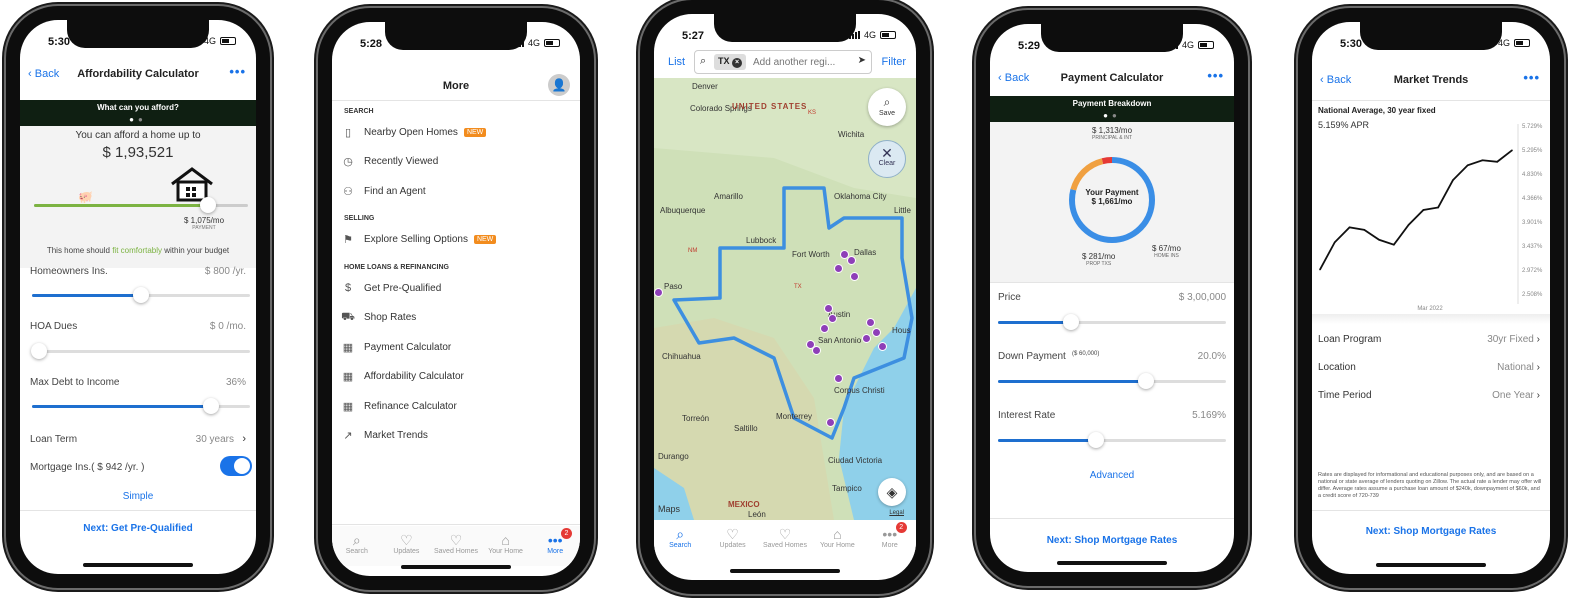 Image resolution: width=1582 pixels, height=598 pixels. What do you see at coordinates (138, 528) in the screenshot?
I see `next-prequalified-button: Next: Get Pre-Qualified` at bounding box center [138, 528].